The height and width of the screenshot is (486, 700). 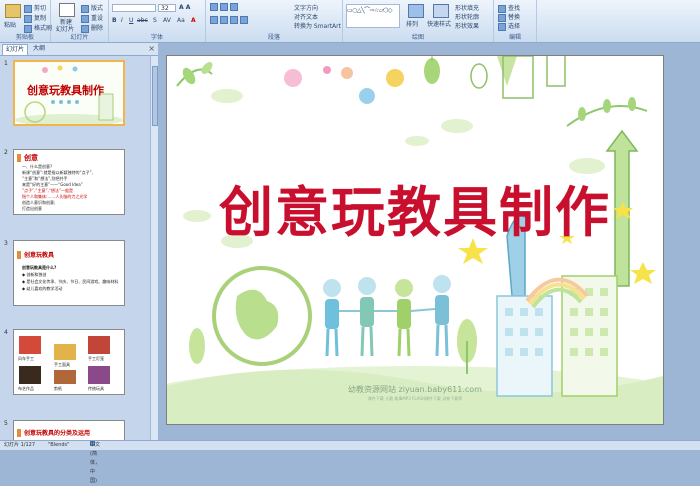 What do you see at coordinates (439, 23) in the screenshot?
I see `quick-styles-button: 快速样式` at bounding box center [439, 23].